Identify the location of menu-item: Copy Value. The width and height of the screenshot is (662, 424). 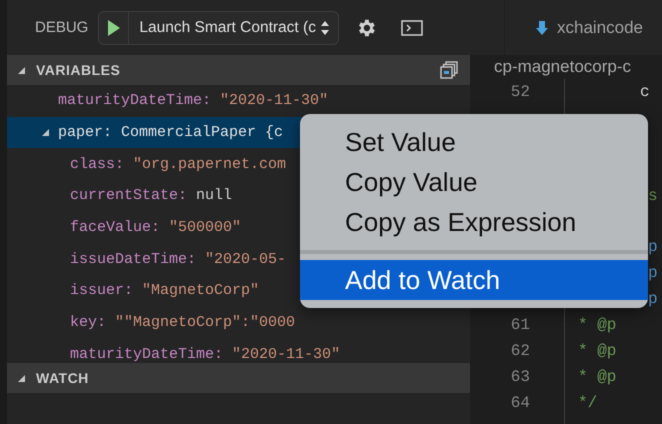
(474, 182).